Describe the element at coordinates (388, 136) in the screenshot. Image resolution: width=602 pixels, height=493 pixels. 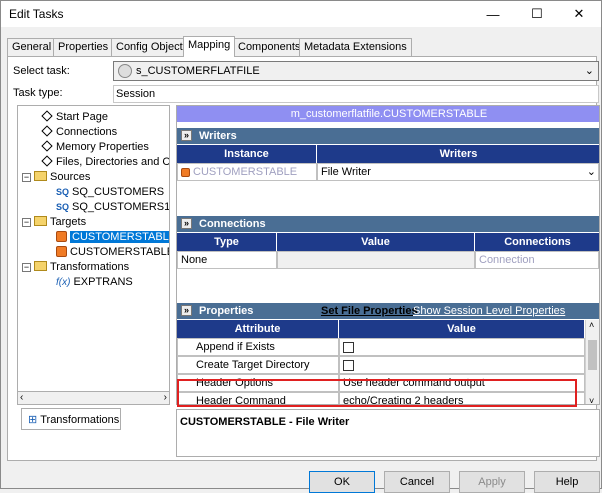
I see `writers-section-header: » Writers` at that location.